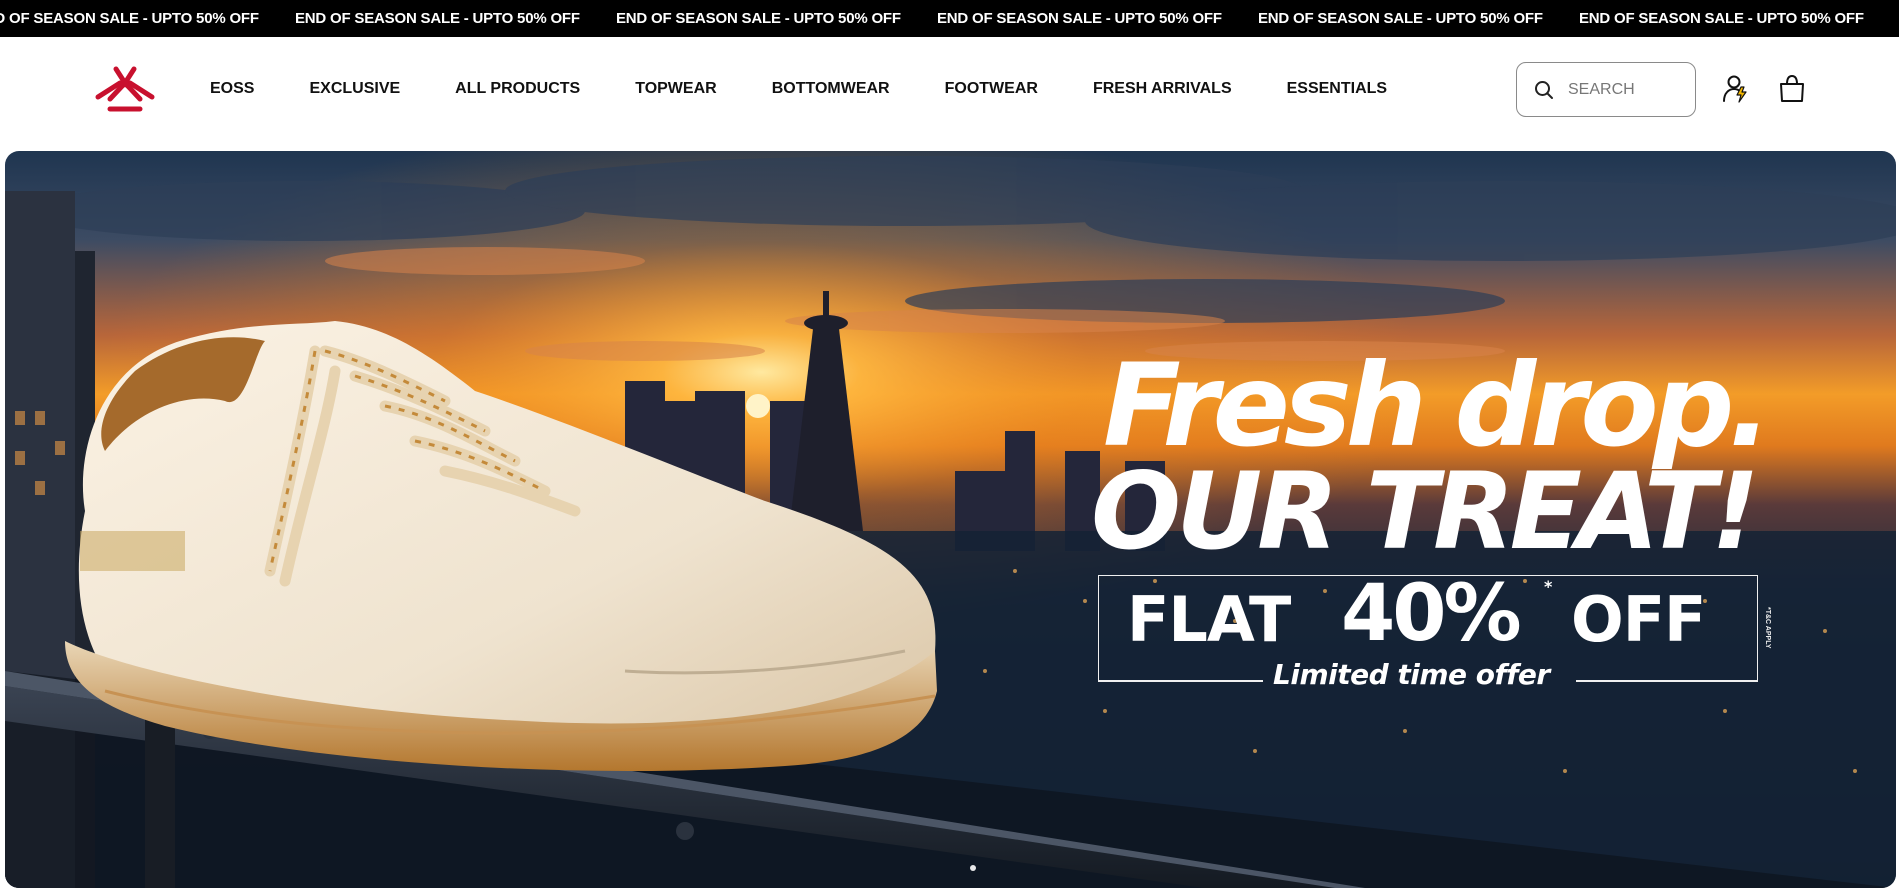  I want to click on hero-headline-line2: OUR TREAT!, so click(1425, 511).